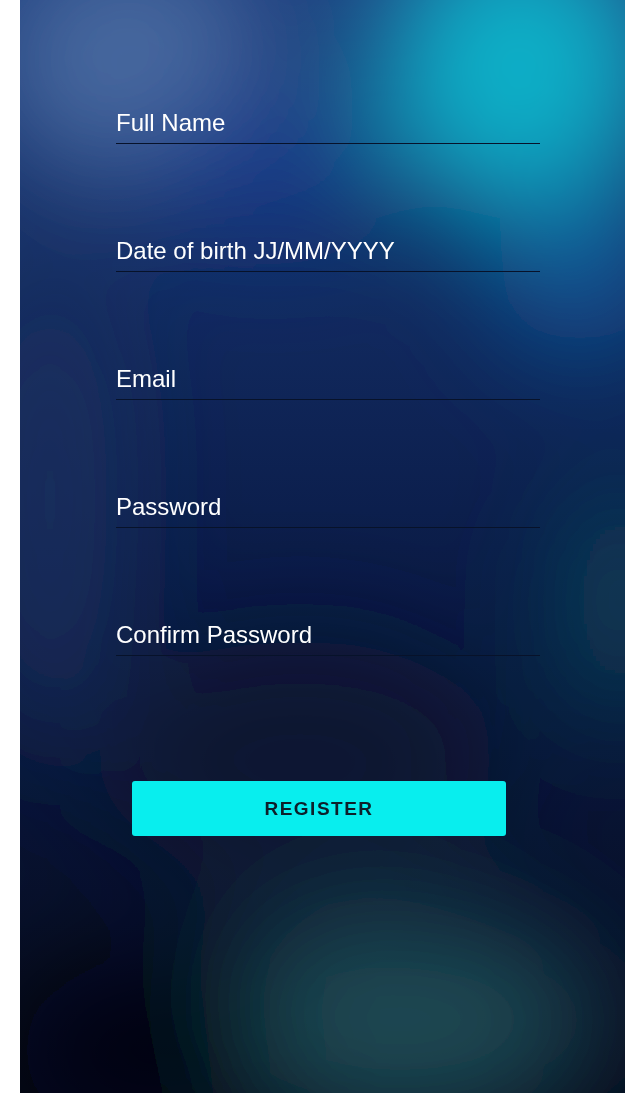 The image size is (625, 1095). What do you see at coordinates (328, 253) in the screenshot?
I see `input-field: Date of birth JJ/MM/YYYY` at bounding box center [328, 253].